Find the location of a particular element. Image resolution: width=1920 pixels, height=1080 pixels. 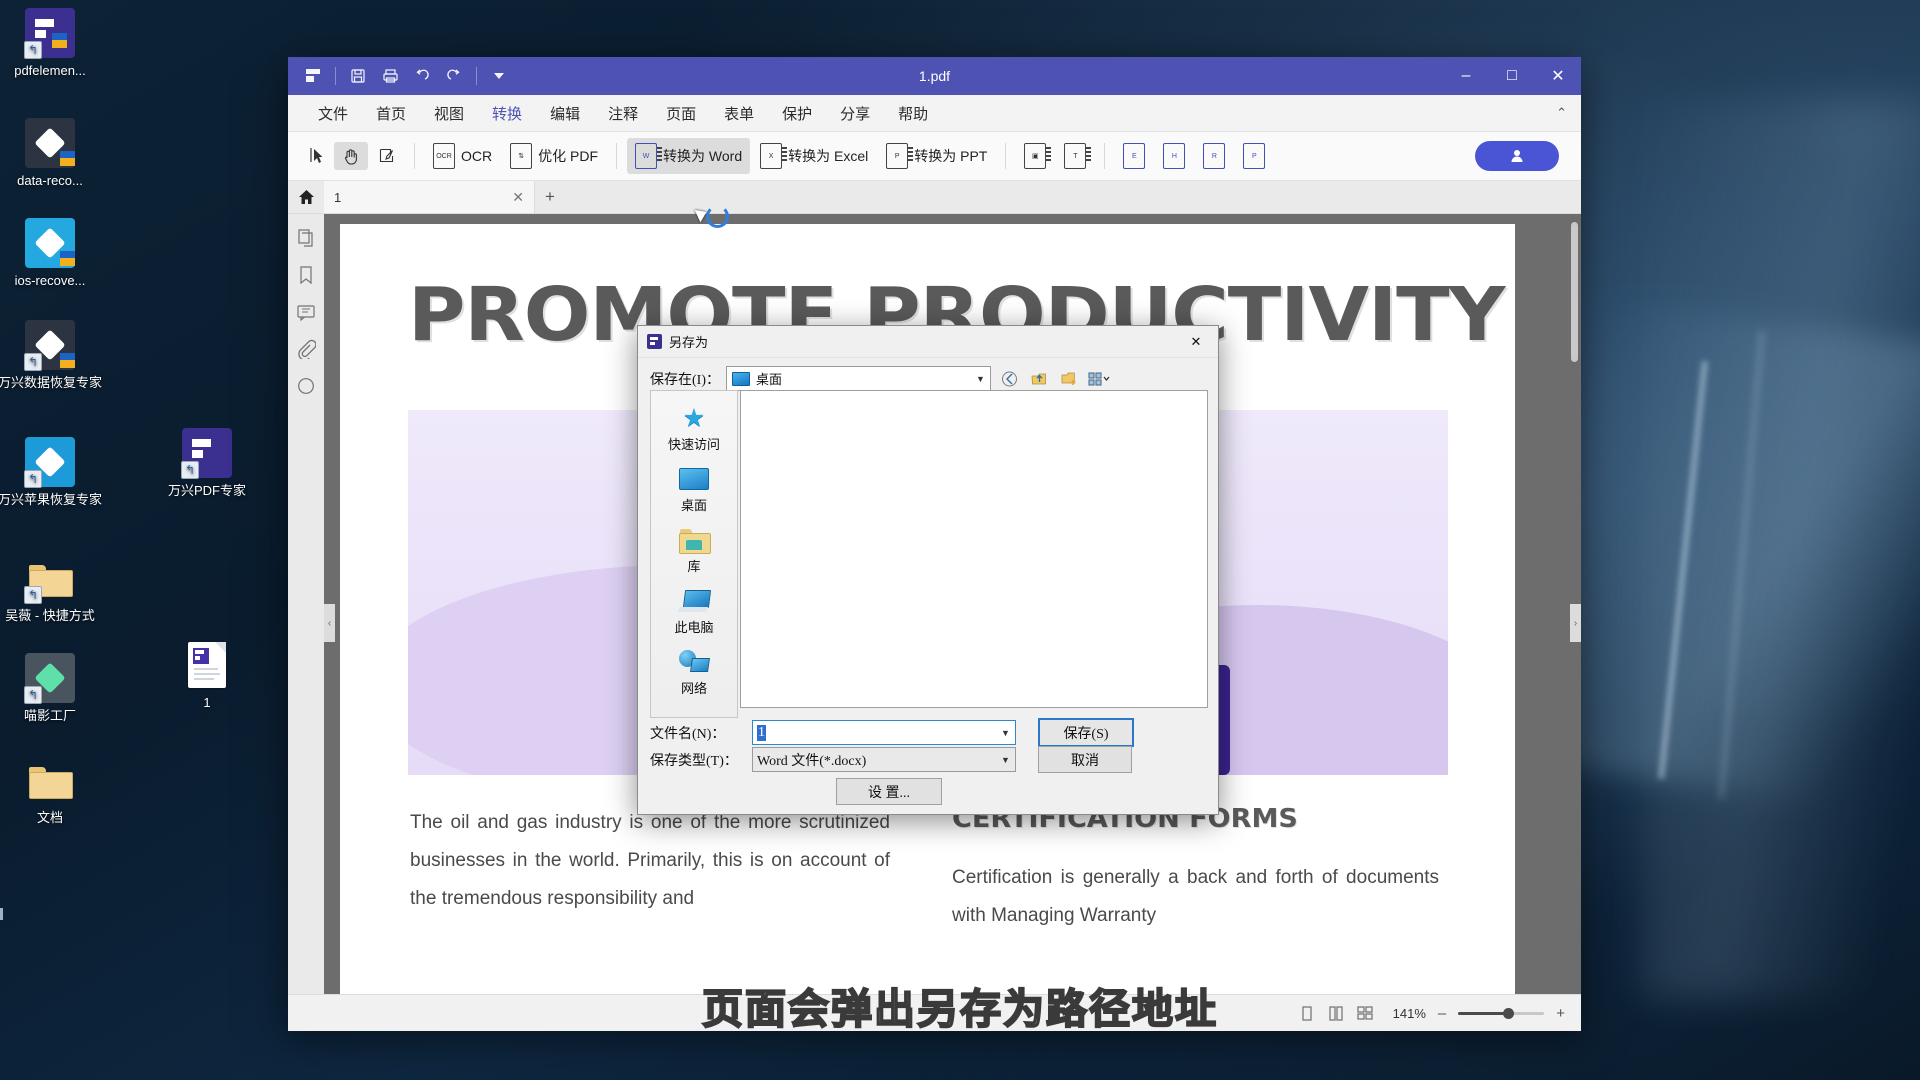

menu-item-help: 帮助 is located at coordinates (913, 113).